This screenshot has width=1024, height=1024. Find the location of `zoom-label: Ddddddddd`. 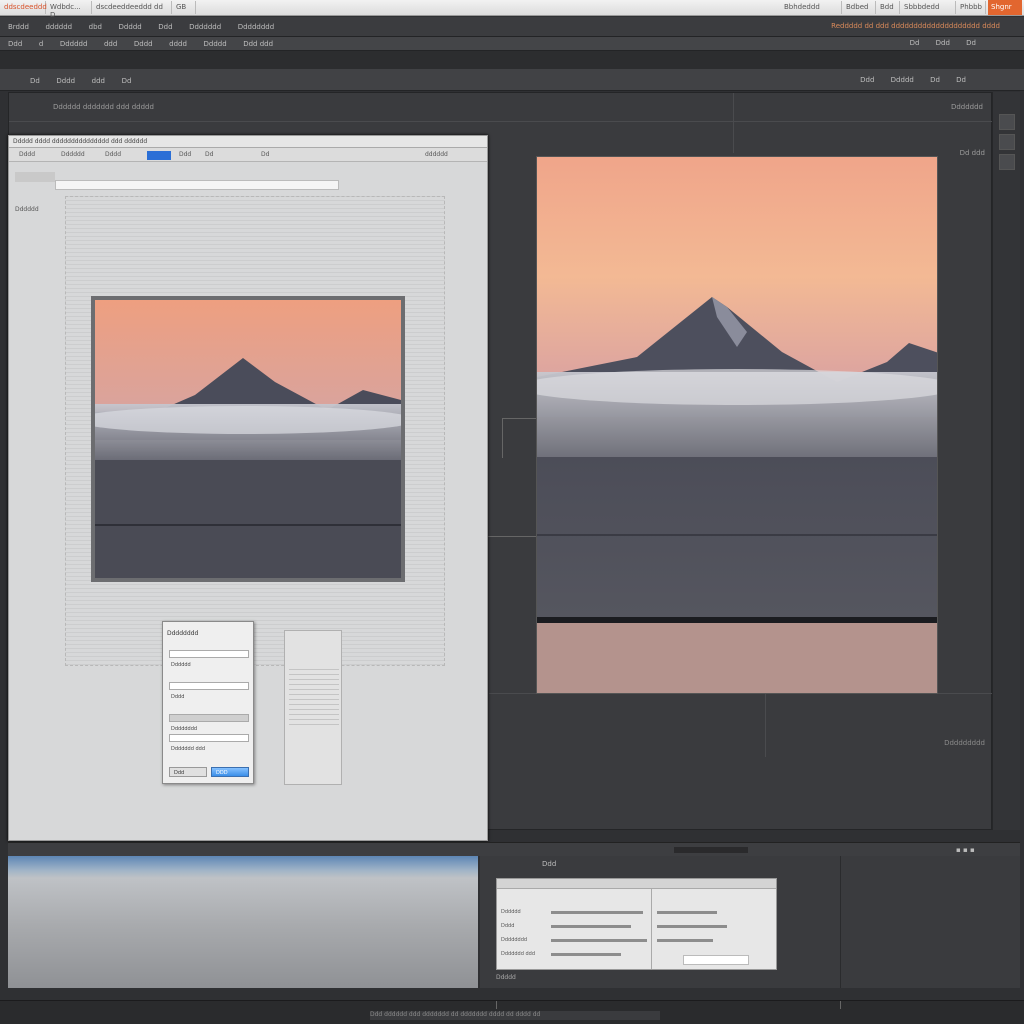

zoom-label: Ddddddddd is located at coordinates (964, 743).